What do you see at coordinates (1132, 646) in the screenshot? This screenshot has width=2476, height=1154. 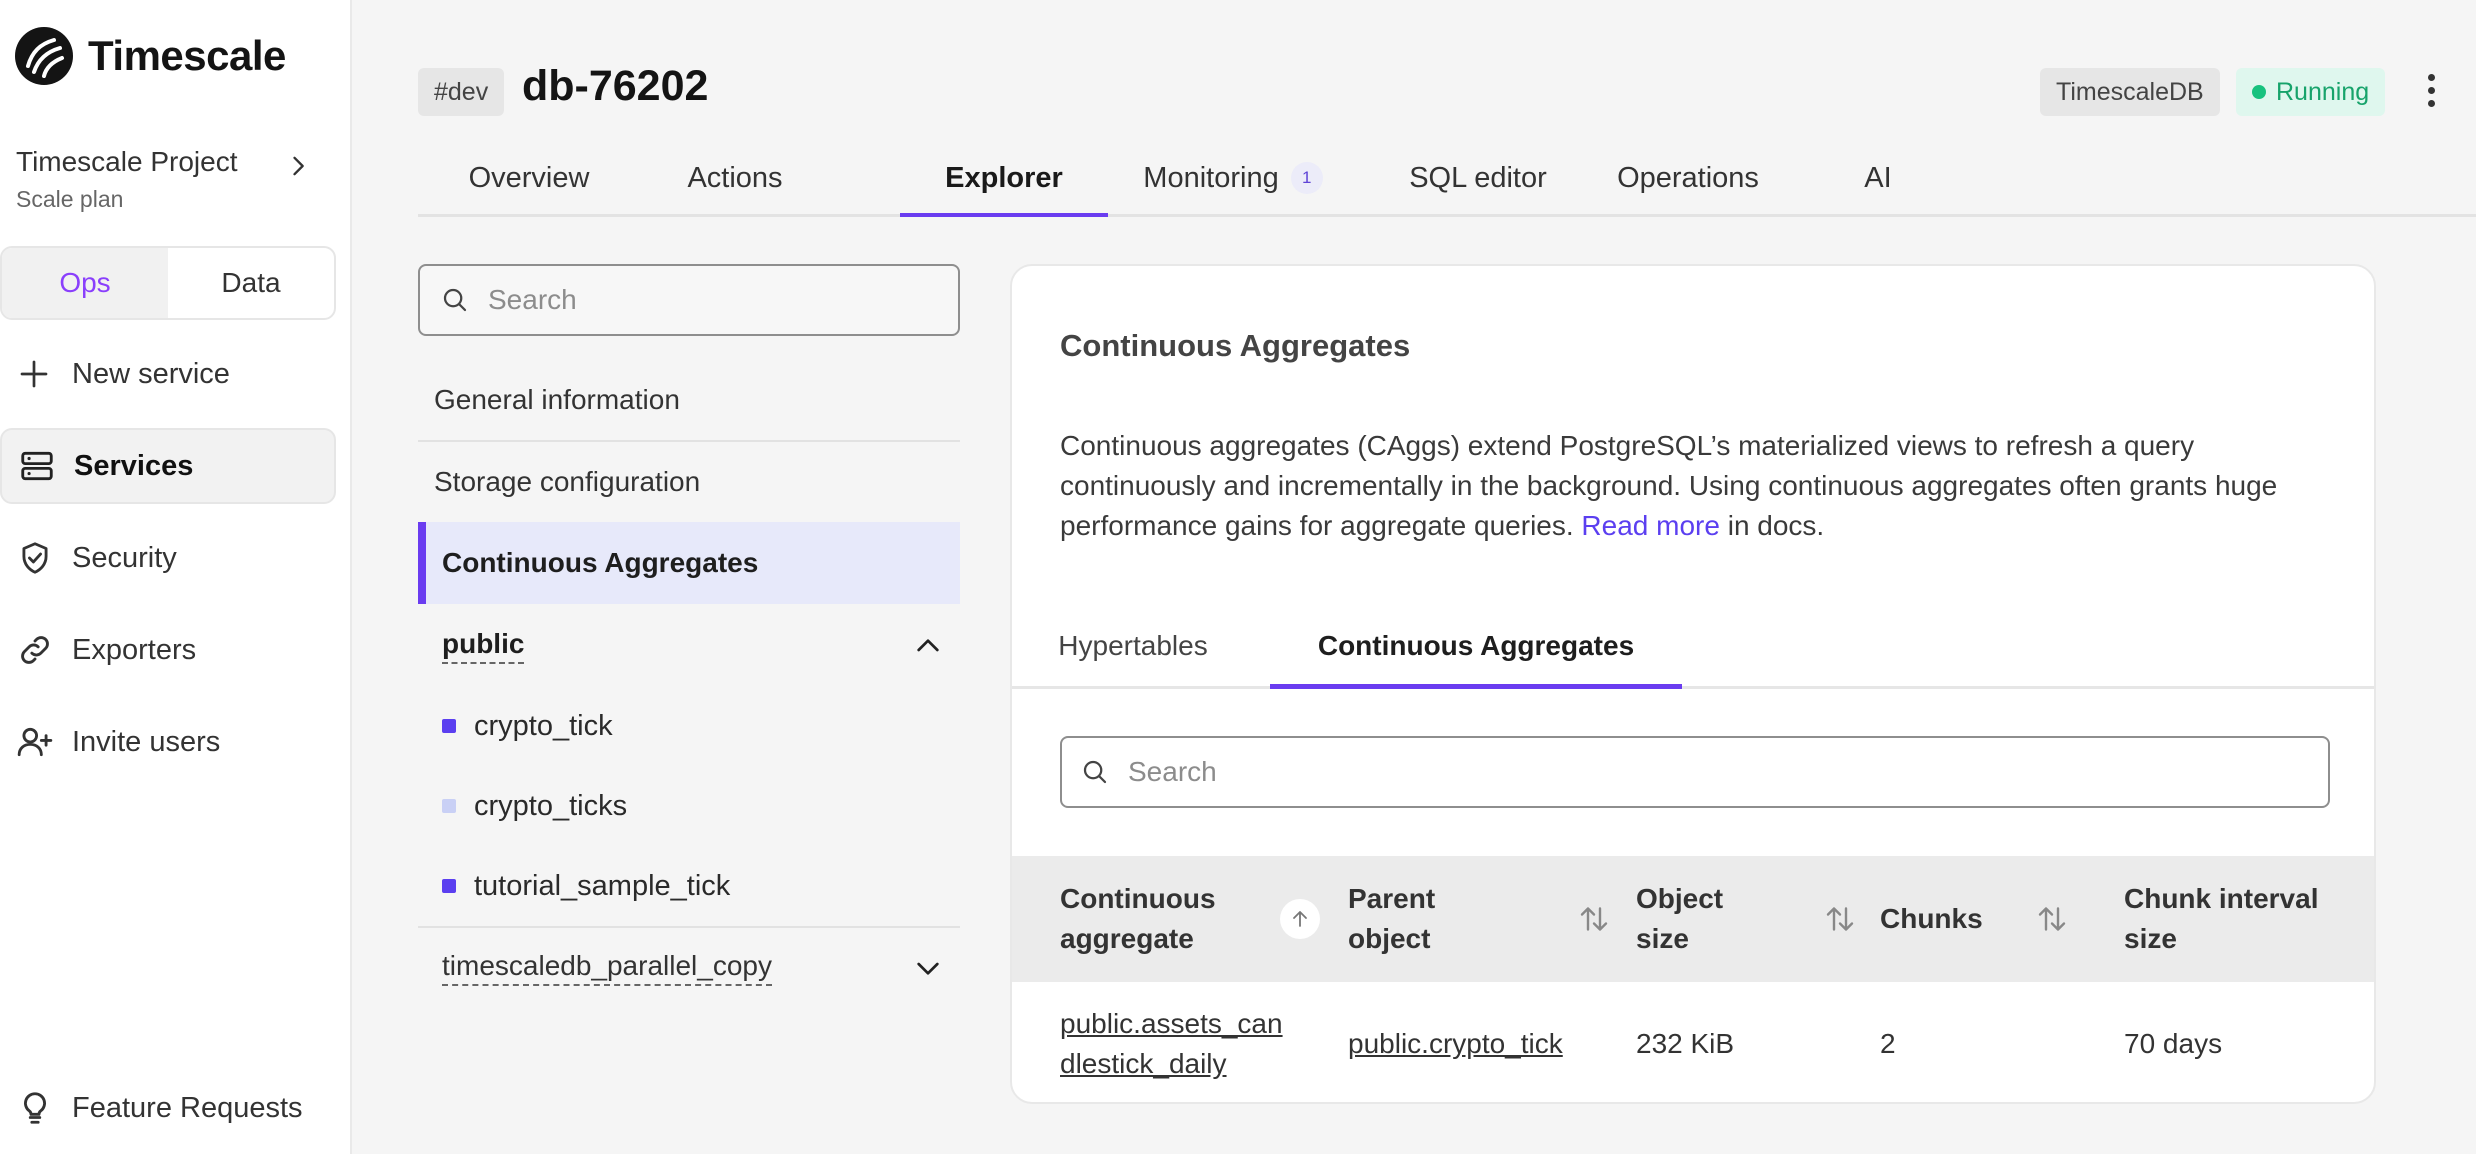 I see `tab-hypertables: Hypertables` at bounding box center [1132, 646].